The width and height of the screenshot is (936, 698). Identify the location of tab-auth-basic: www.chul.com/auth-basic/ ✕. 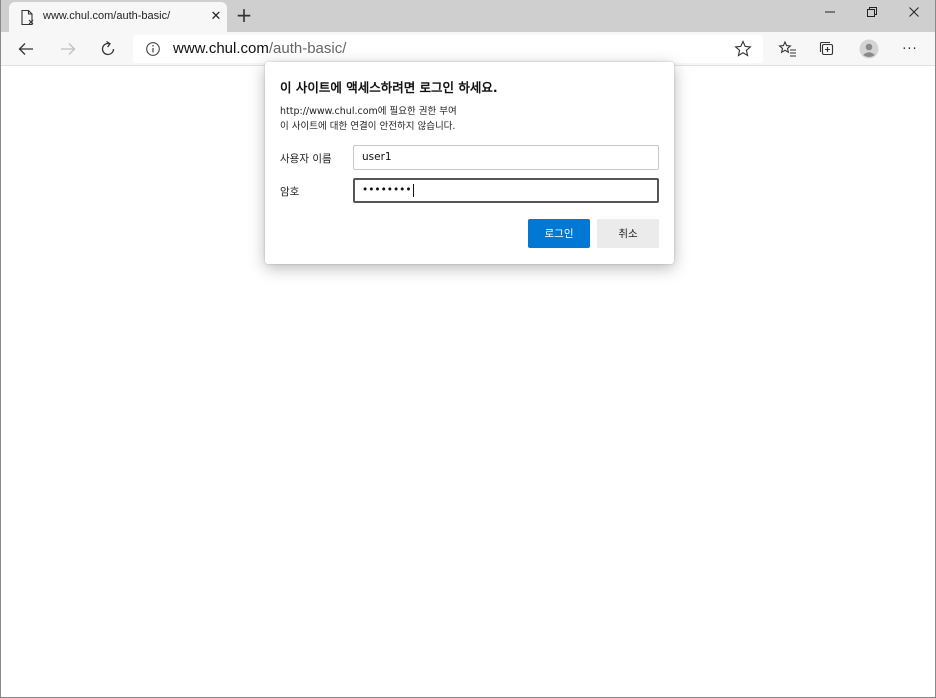
(118, 17).